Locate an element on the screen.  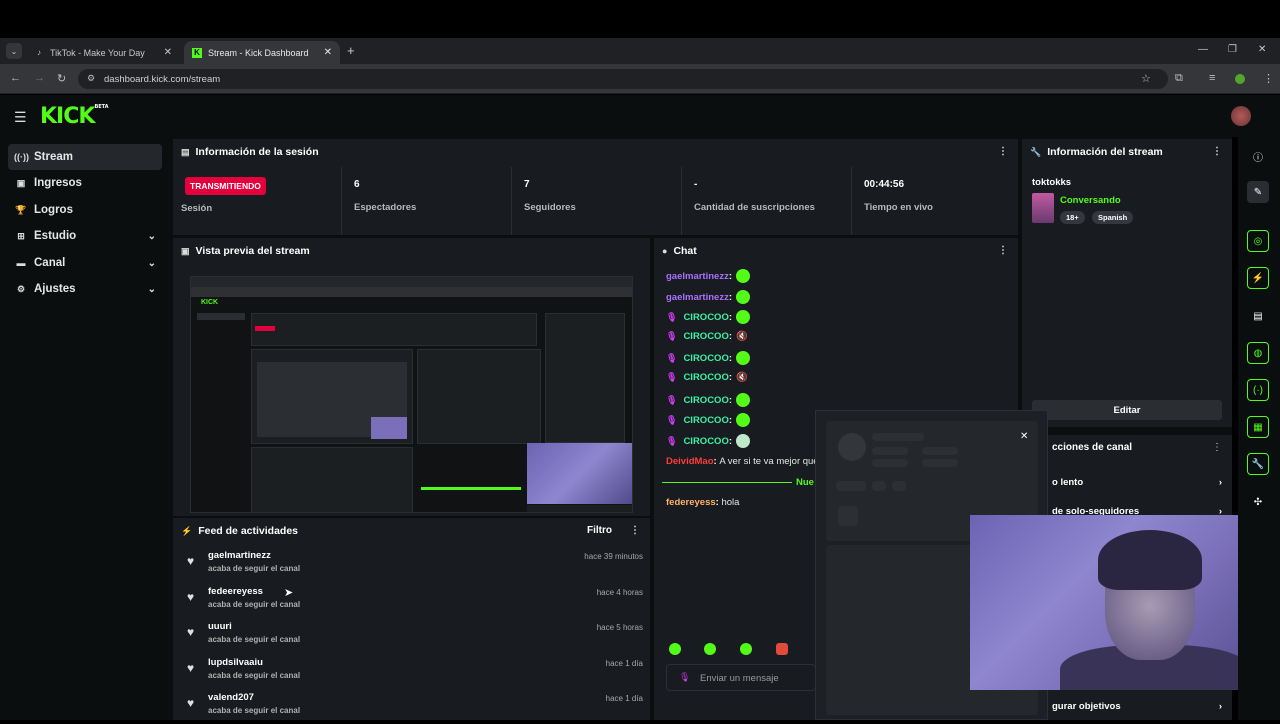
pencil-icon: ✎ is located at coordinates (1258, 192).